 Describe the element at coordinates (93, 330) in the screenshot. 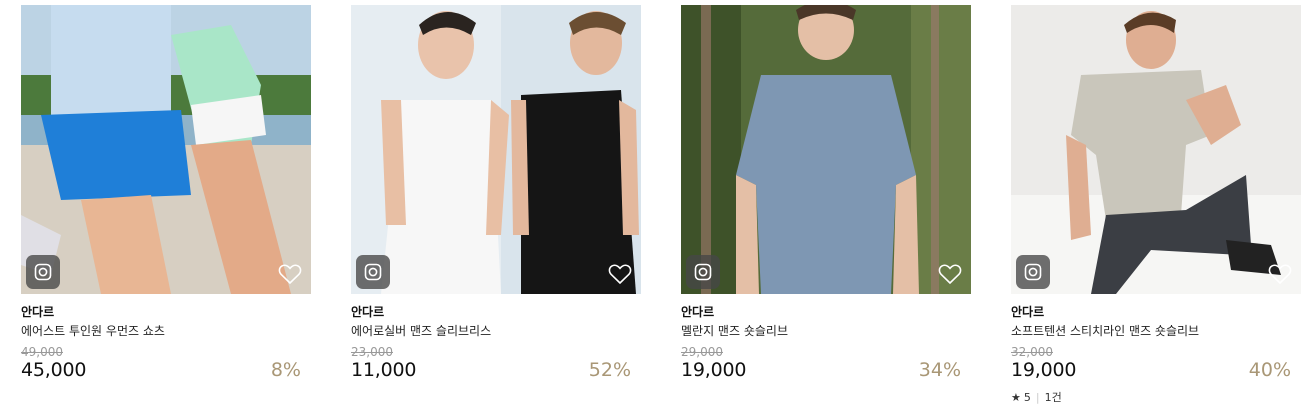

I see `product-name: 에어스트 투인원 우먼즈 쇼츠` at that location.